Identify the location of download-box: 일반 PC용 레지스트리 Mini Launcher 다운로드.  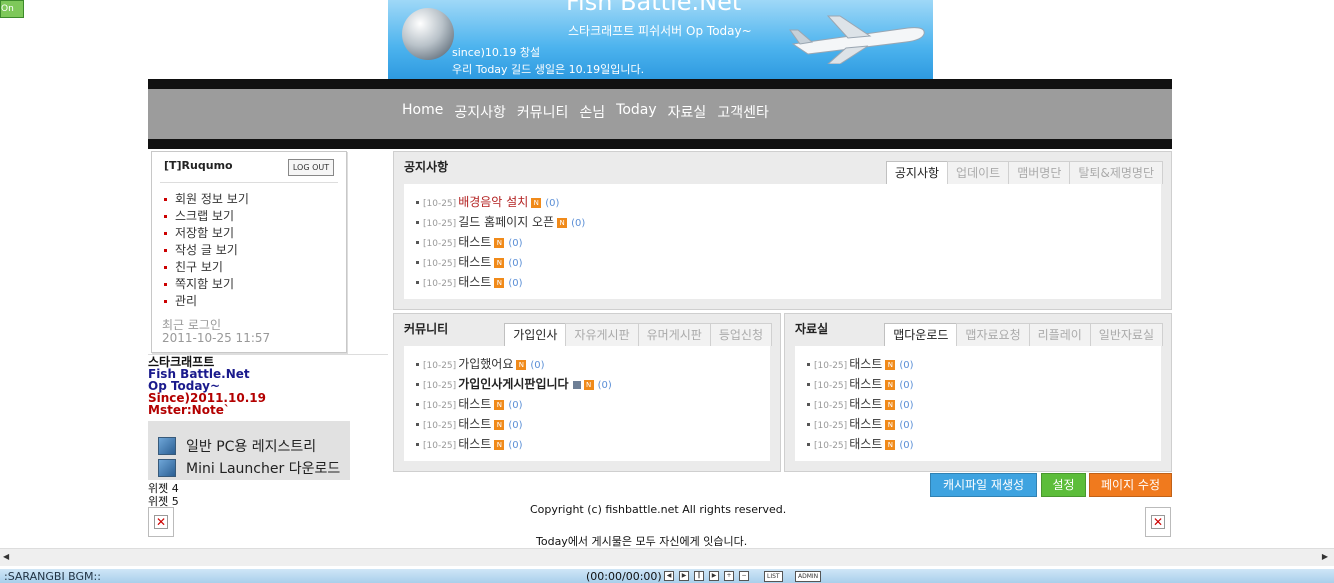
(249, 450).